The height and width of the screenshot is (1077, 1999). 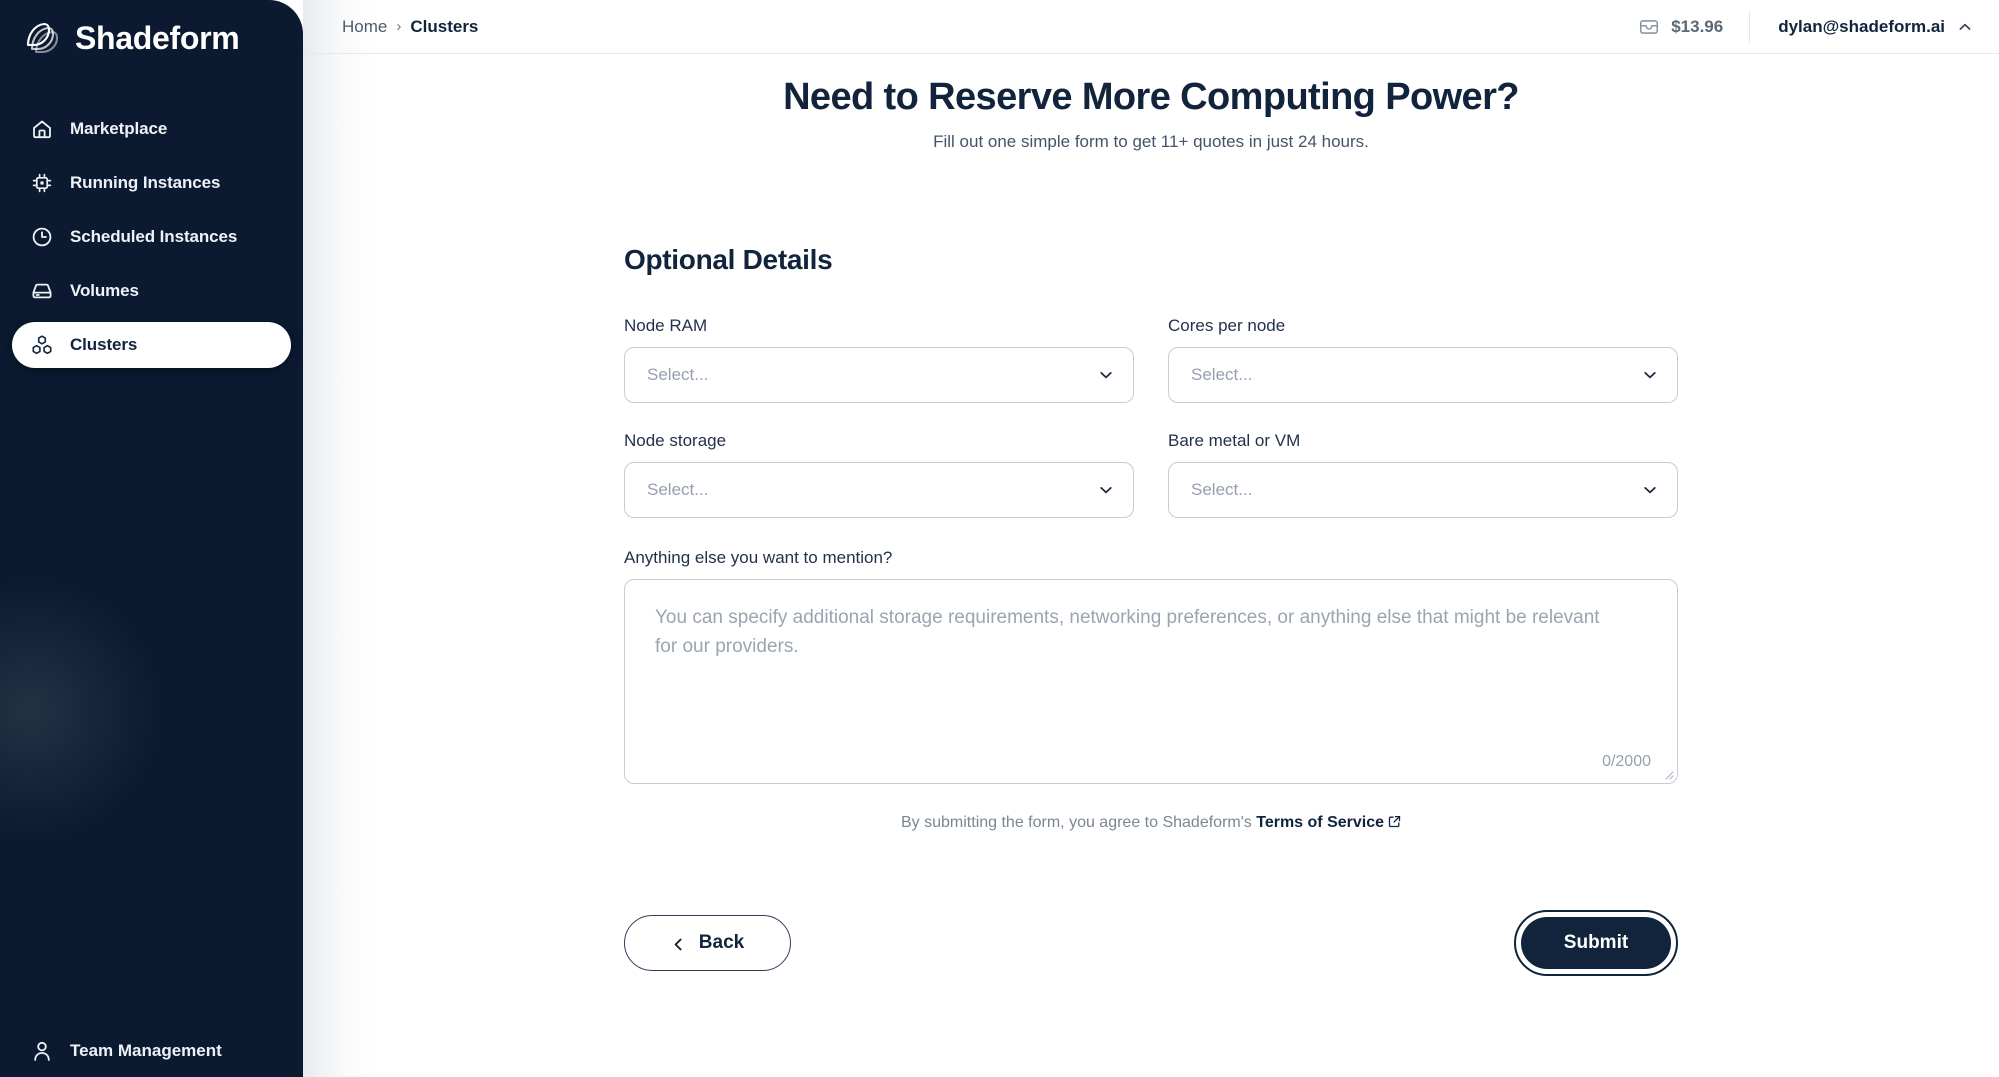 I want to click on breadcrumb-home: Home, so click(x=364, y=27).